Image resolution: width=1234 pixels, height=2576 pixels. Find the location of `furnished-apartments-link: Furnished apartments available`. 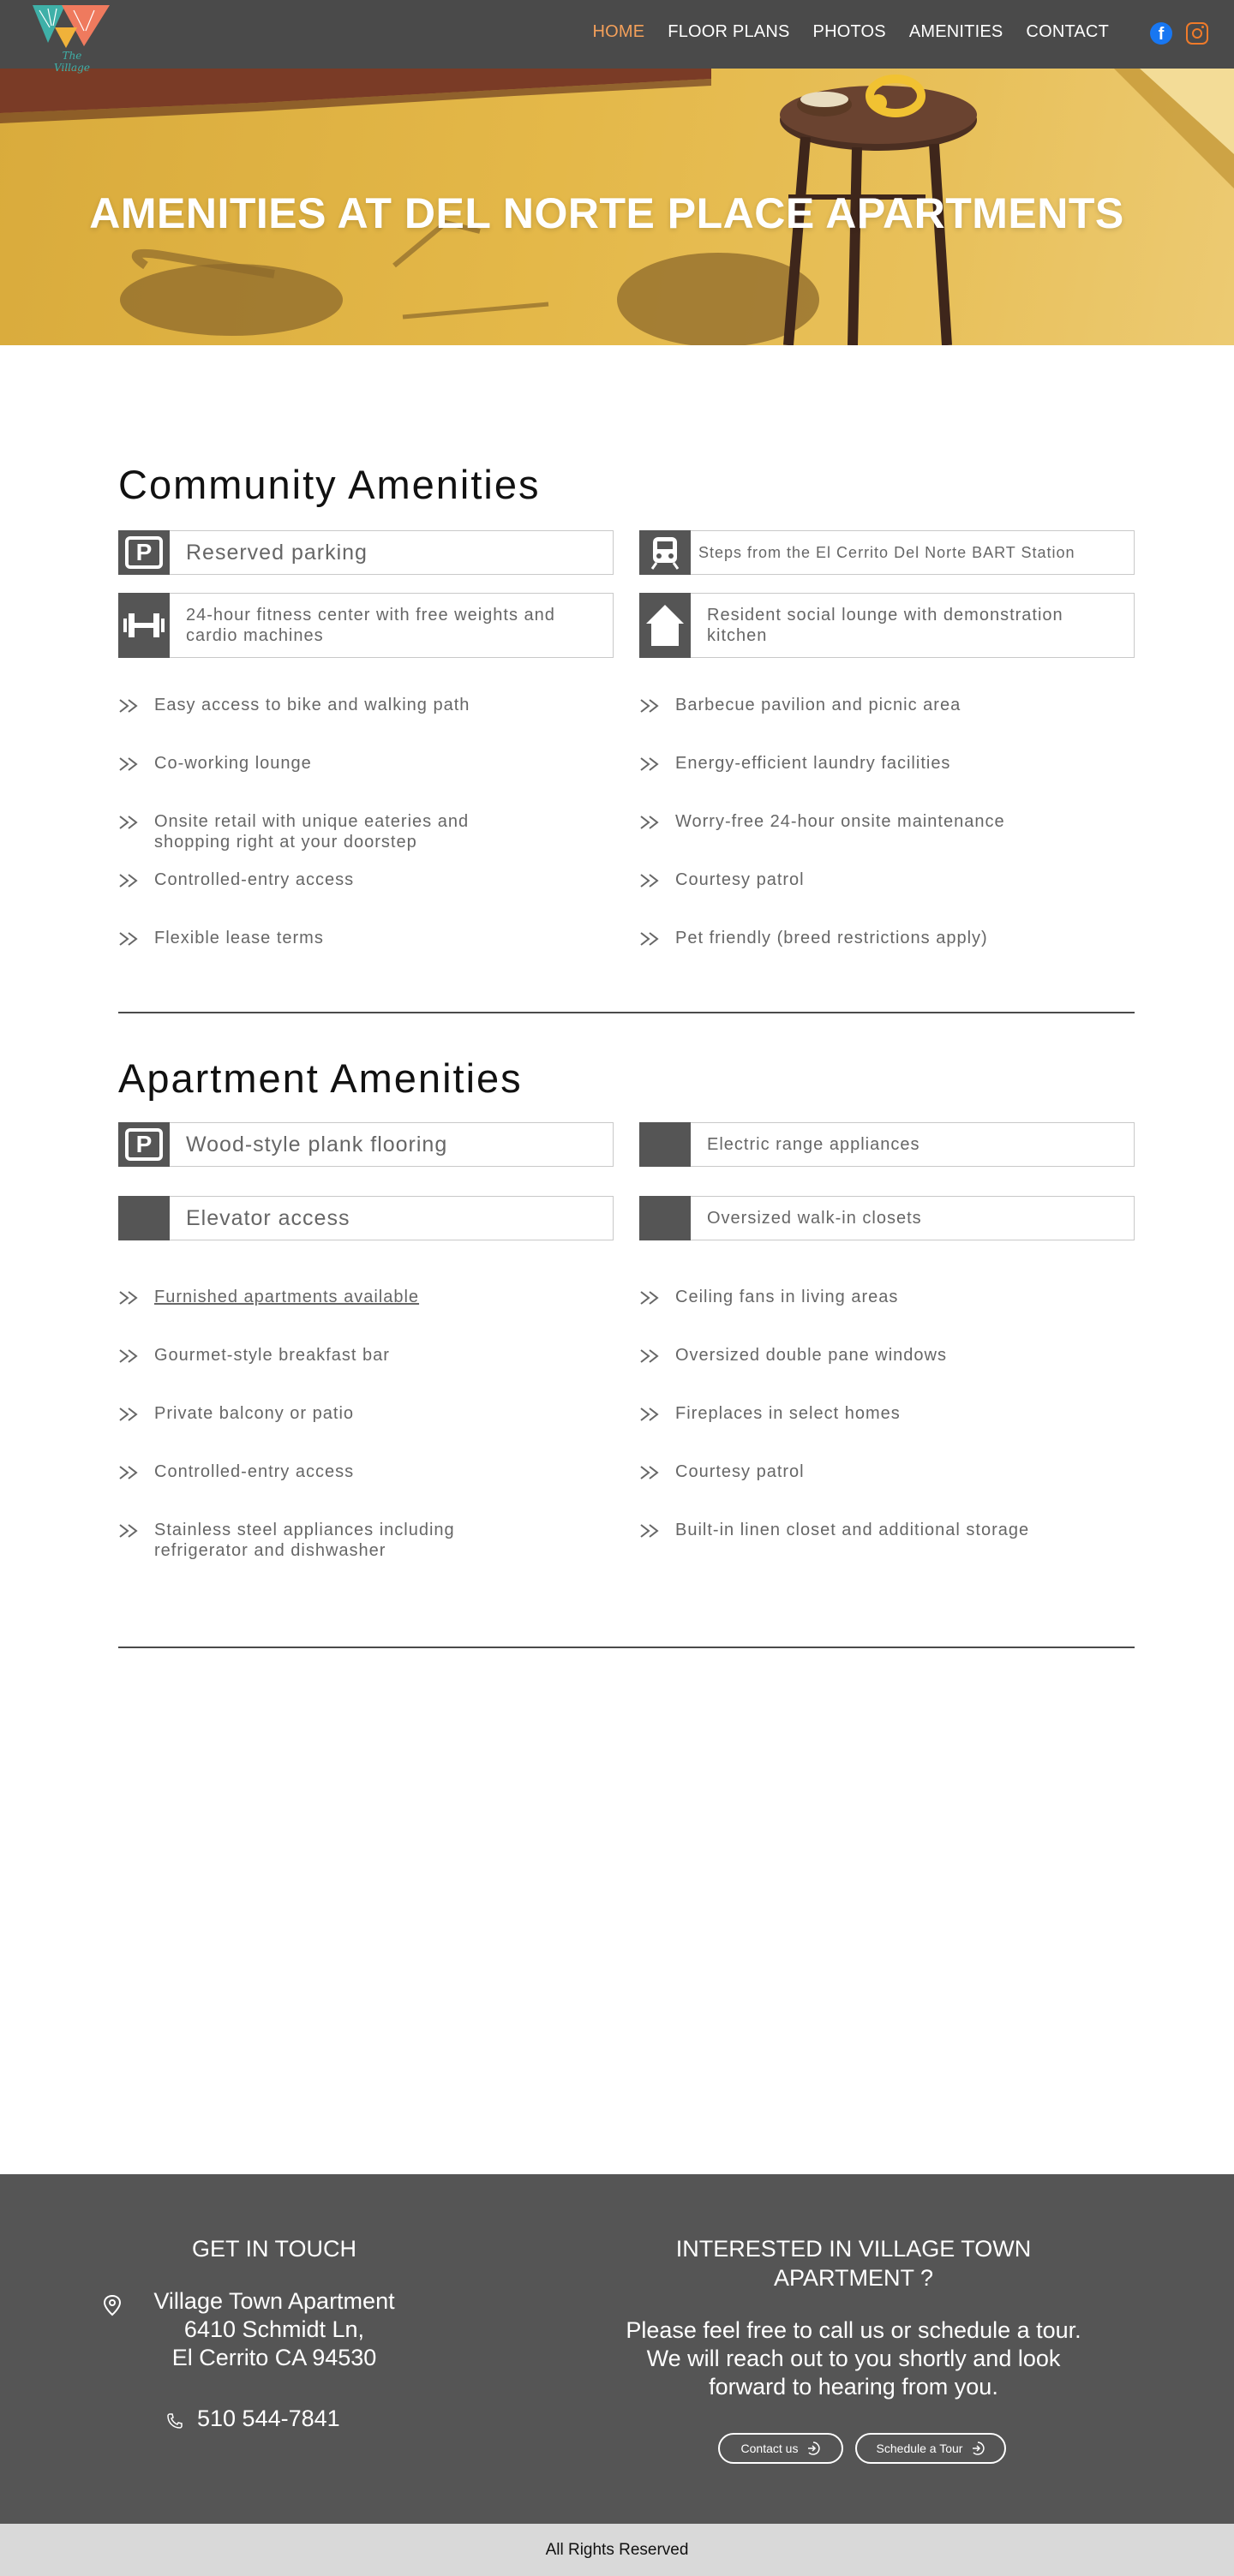

furnished-apartments-link: Furnished apartments available is located at coordinates (372, 1297).